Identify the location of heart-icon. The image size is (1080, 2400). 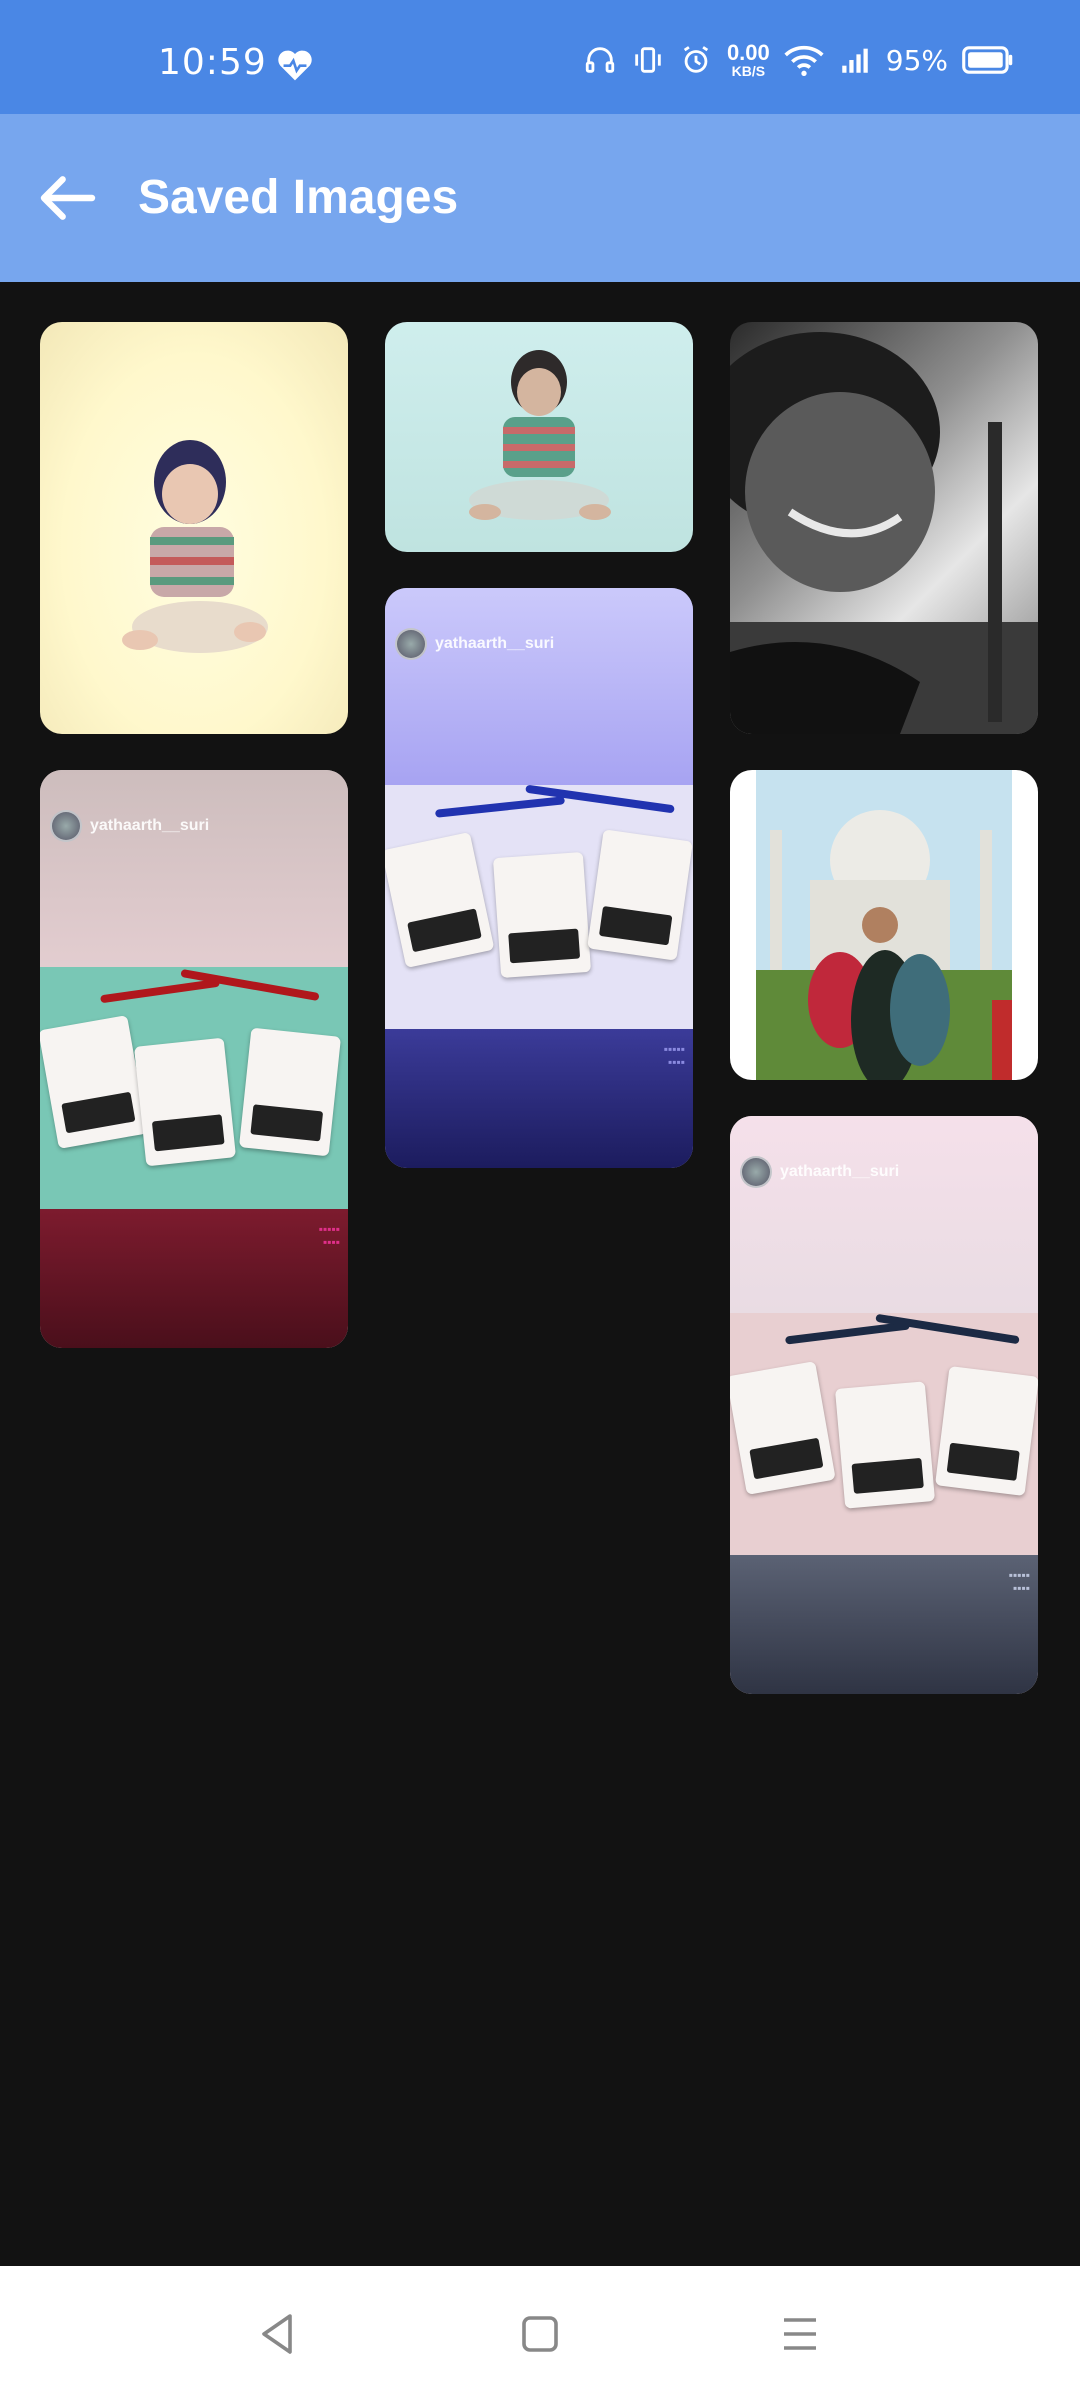
(295, 65).